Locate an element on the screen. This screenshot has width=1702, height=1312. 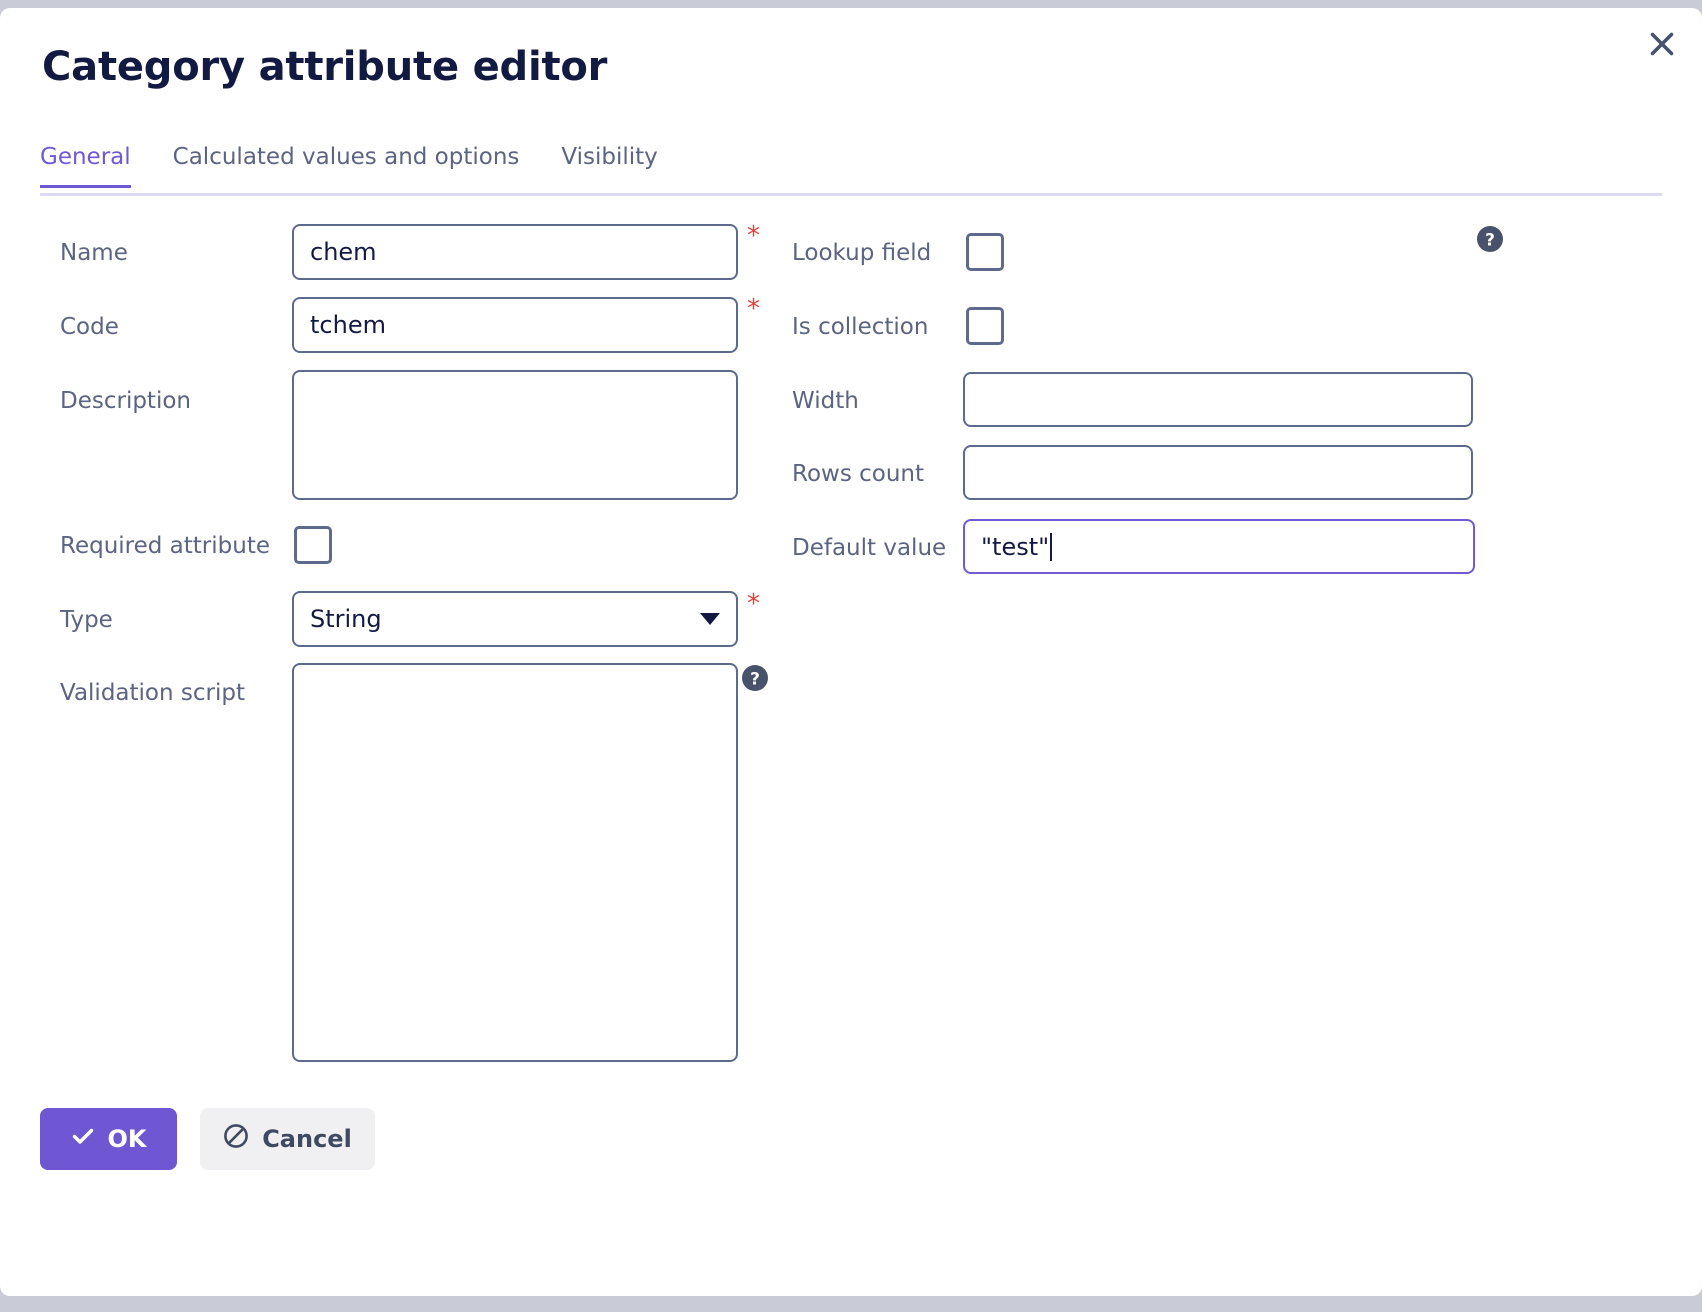
name-input: chem is located at coordinates (515, 252).